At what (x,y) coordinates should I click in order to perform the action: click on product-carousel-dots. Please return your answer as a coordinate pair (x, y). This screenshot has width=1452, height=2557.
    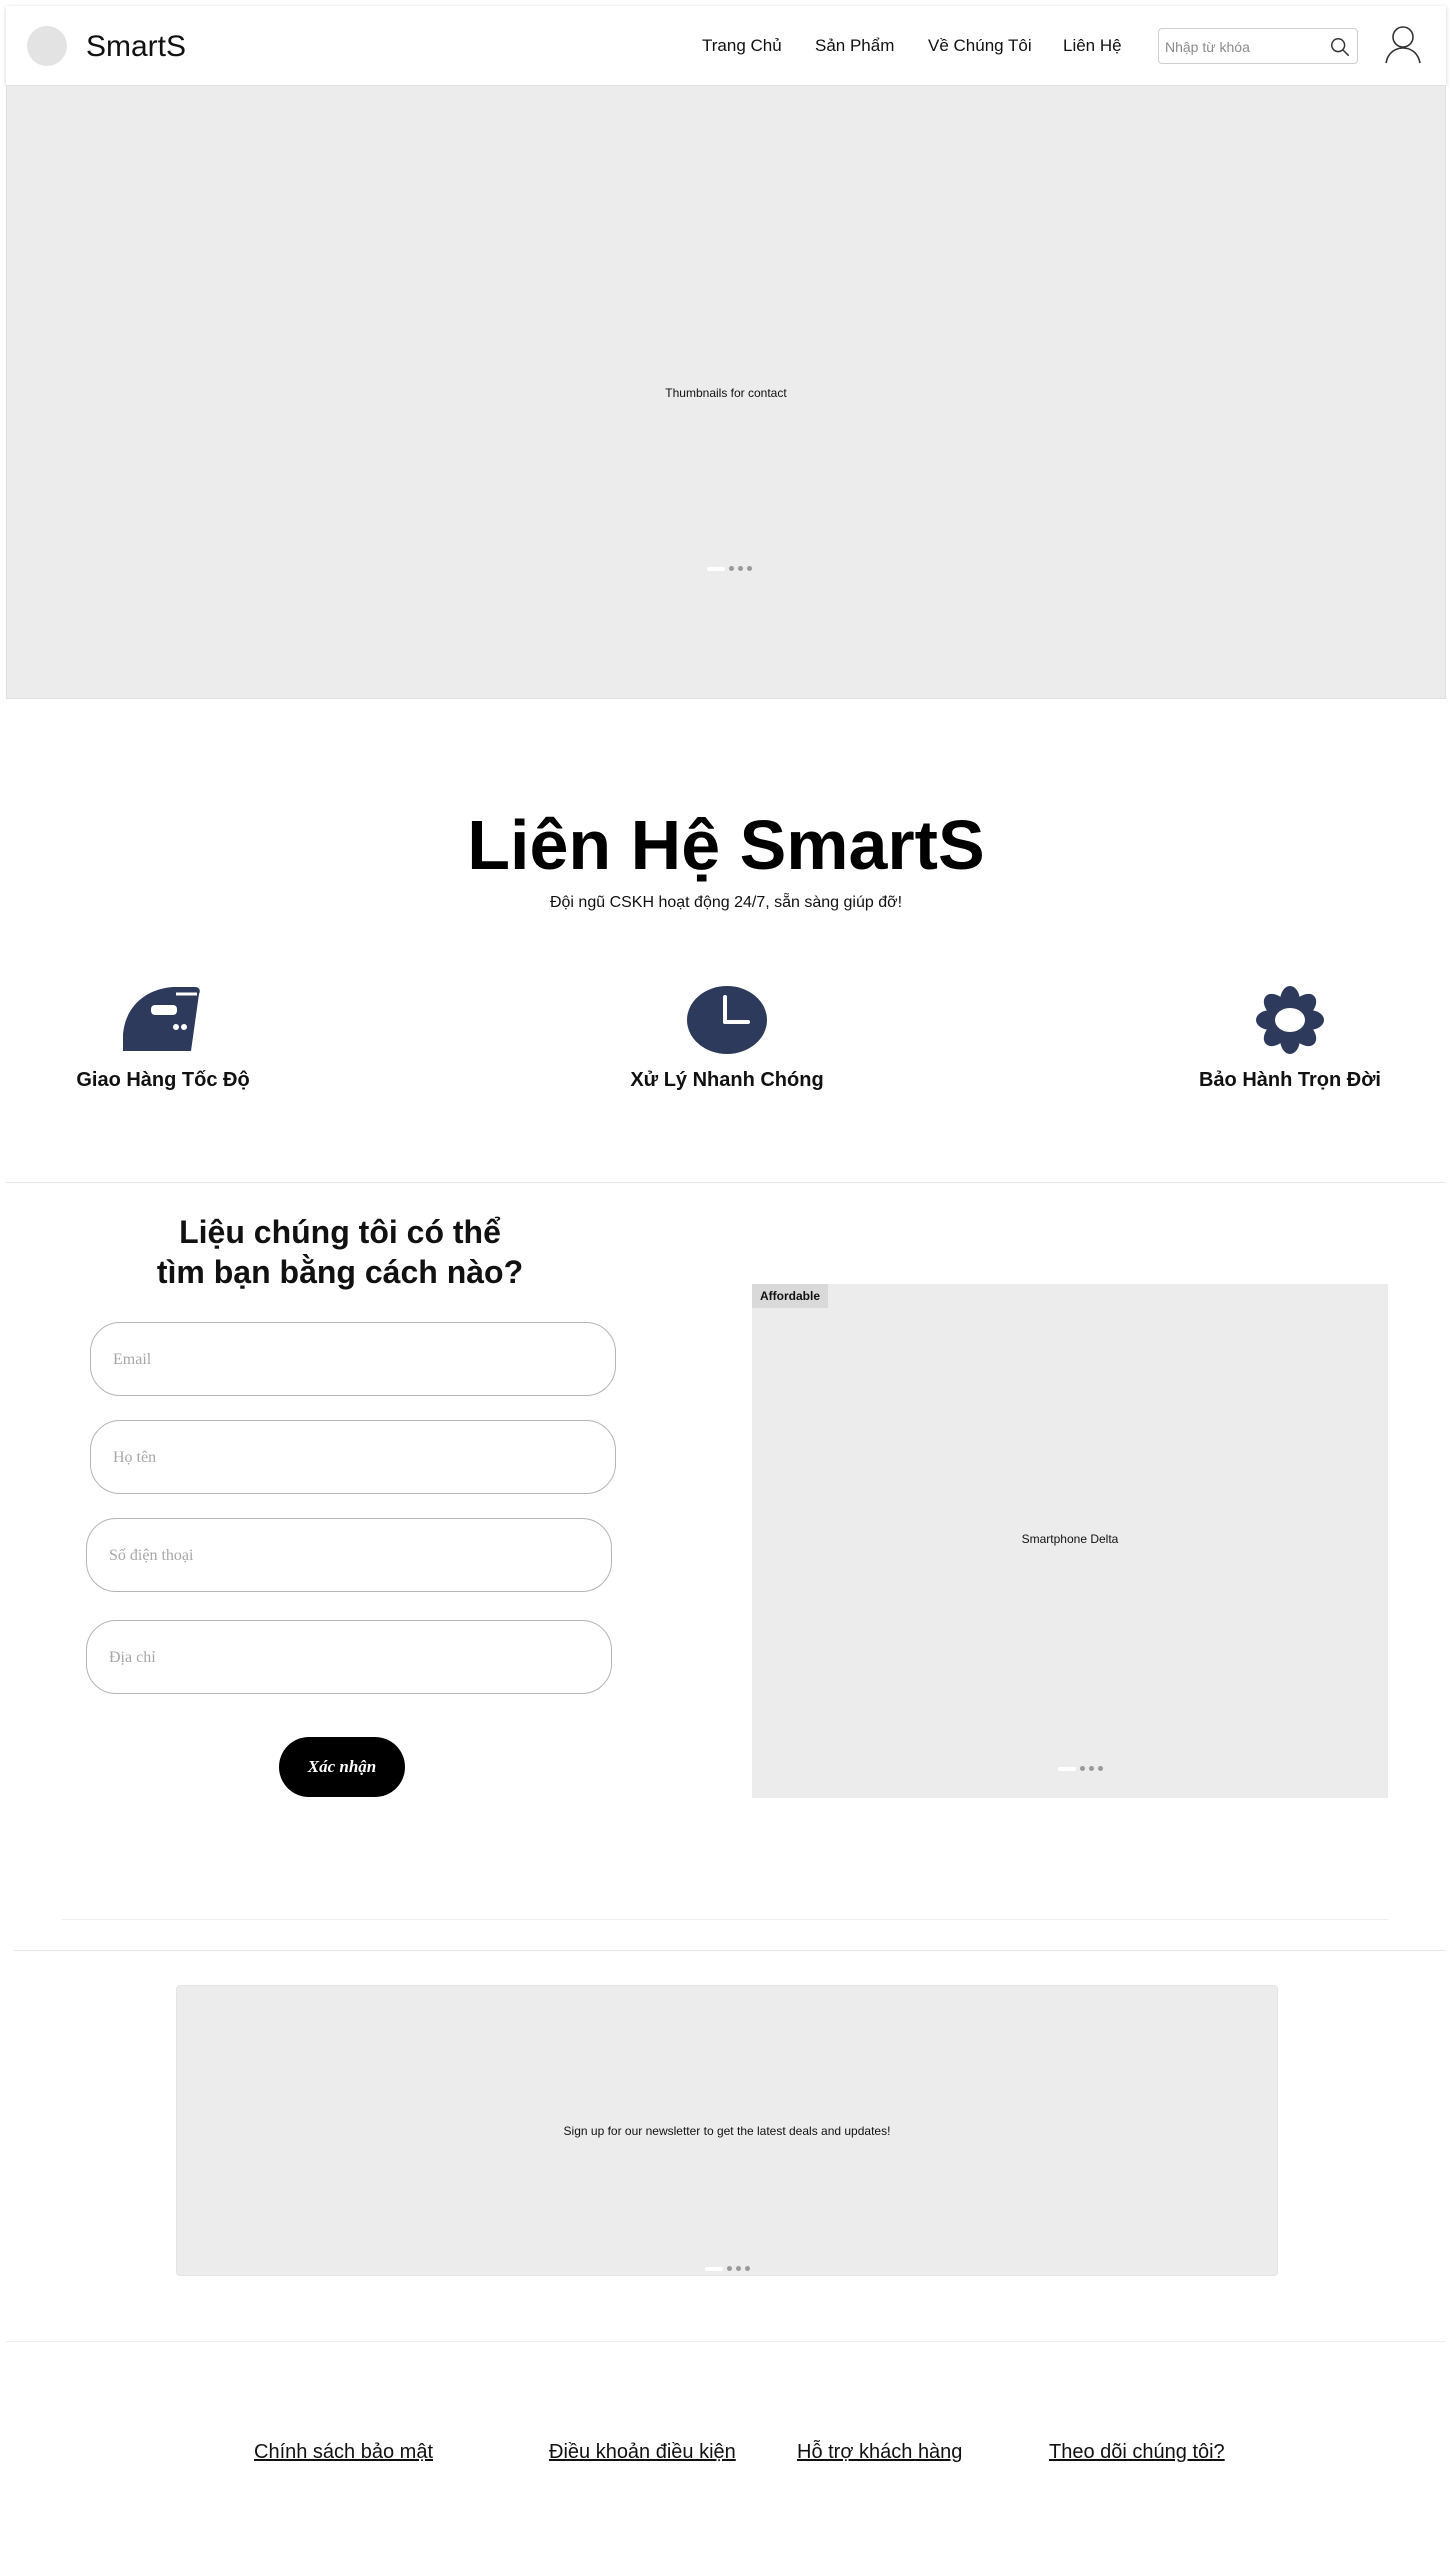
    Looking at the image, I should click on (1080, 1768).